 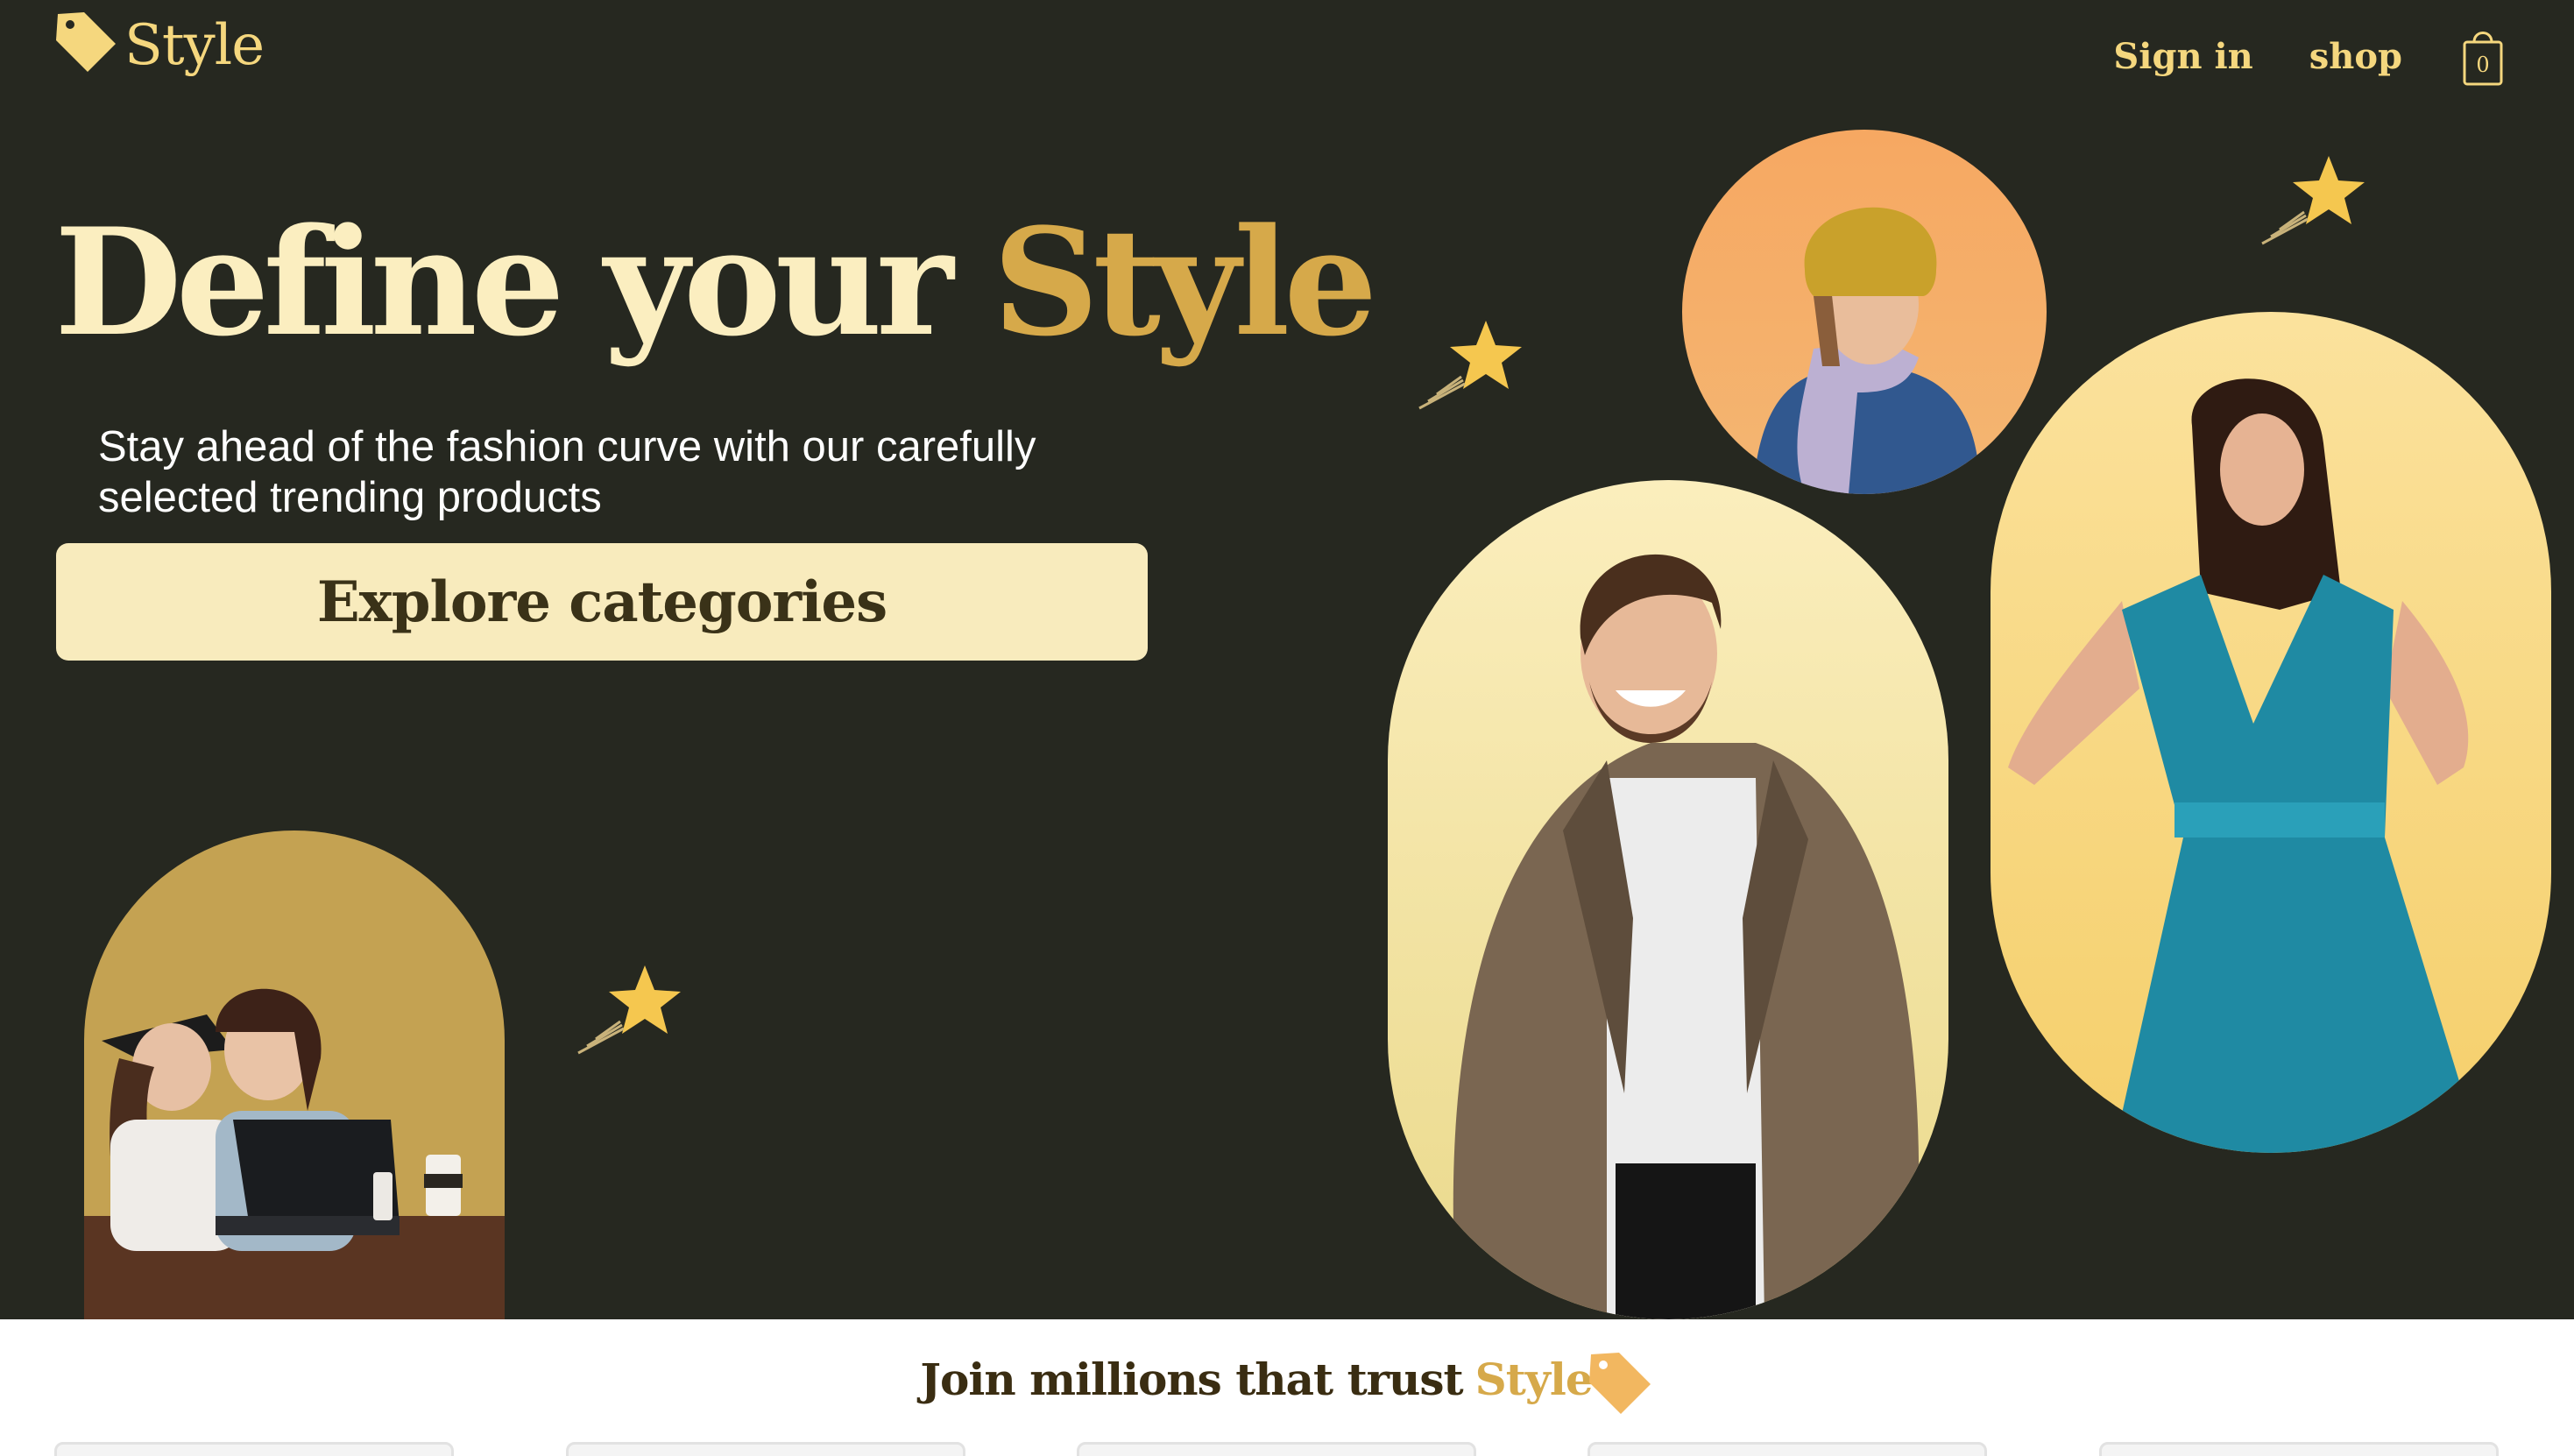 What do you see at coordinates (294, 1074) in the screenshot?
I see `photo-friends-laptop` at bounding box center [294, 1074].